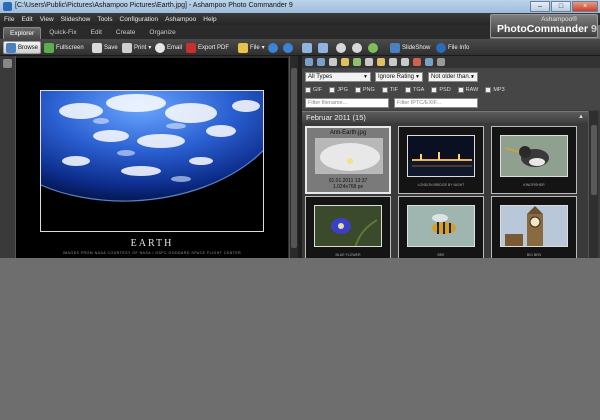 The image size is (600, 420). Describe the element at coordinates (393, 62) in the screenshot. I see `copy-icon` at that location.